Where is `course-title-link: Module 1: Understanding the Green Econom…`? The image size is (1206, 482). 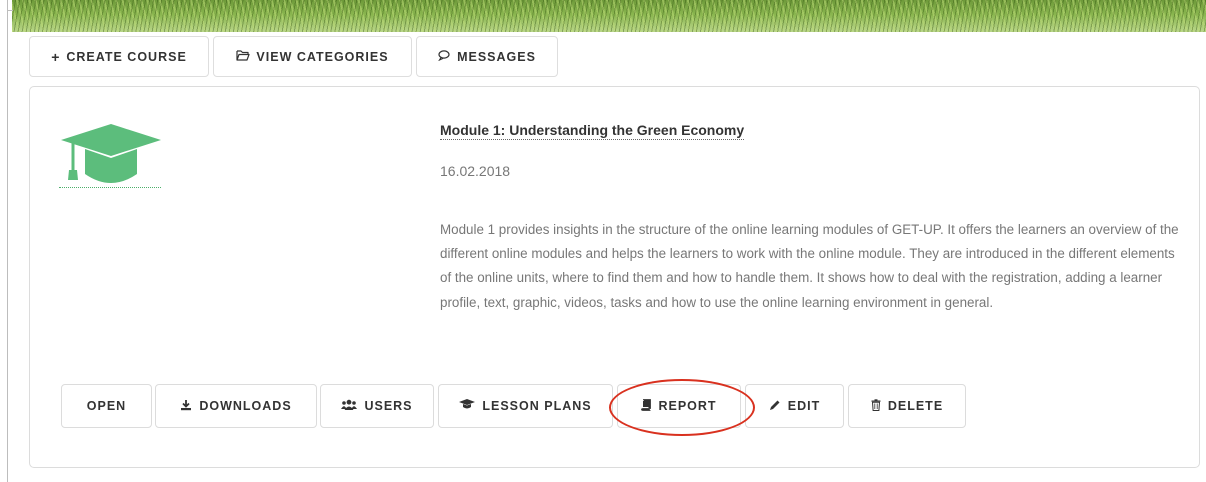 course-title-link: Module 1: Understanding the Green Econom… is located at coordinates (592, 131).